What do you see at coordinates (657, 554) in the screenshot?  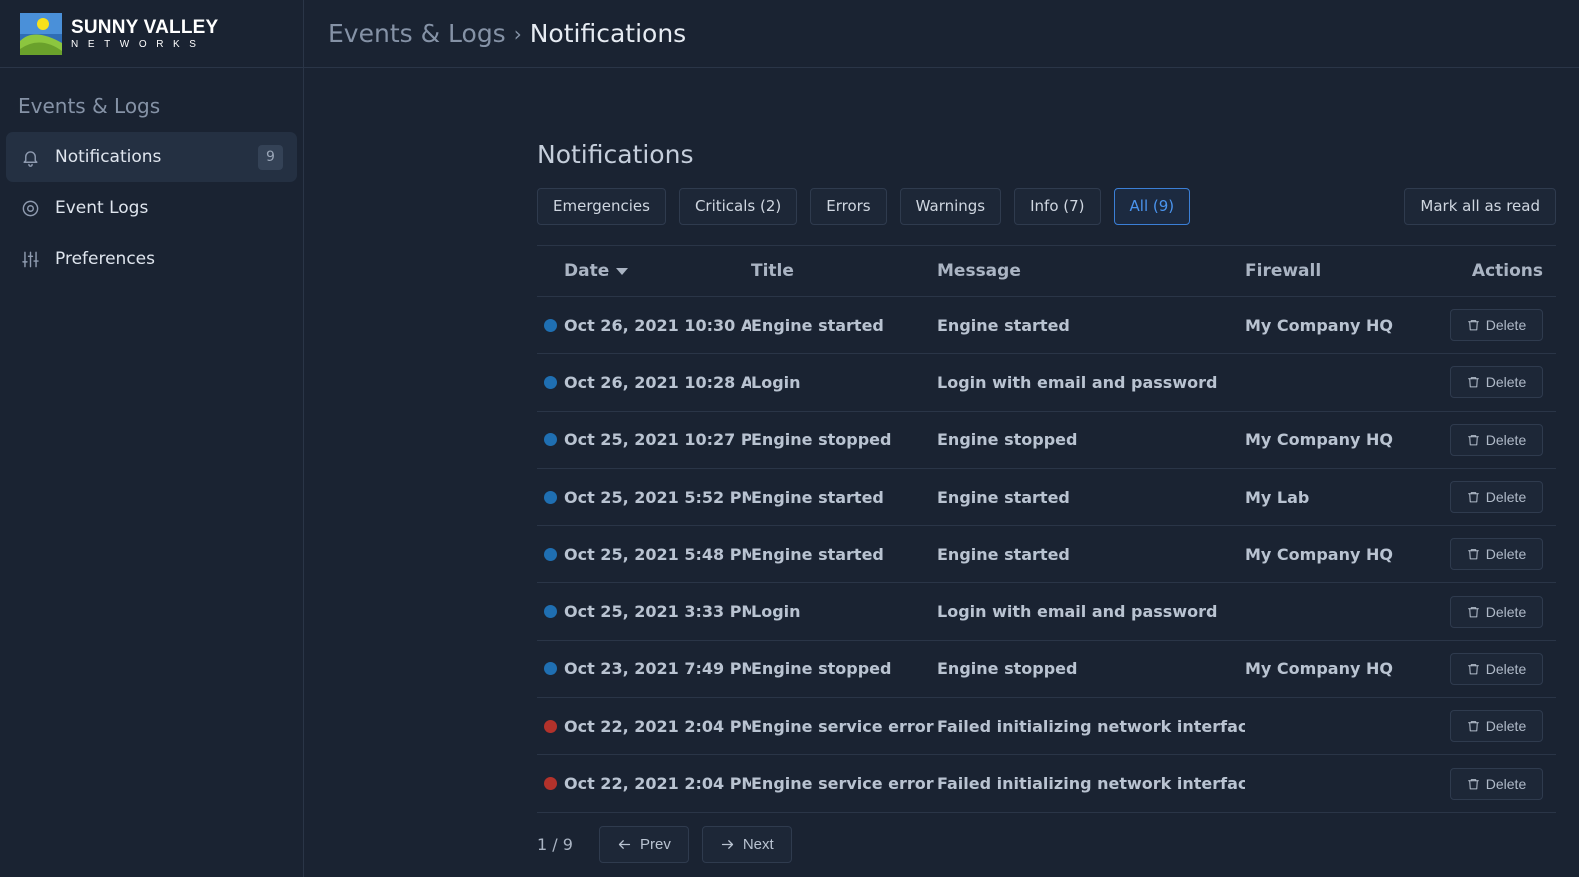 I see `cell-date-text: Oct 25, 2021 5:48 PM` at bounding box center [657, 554].